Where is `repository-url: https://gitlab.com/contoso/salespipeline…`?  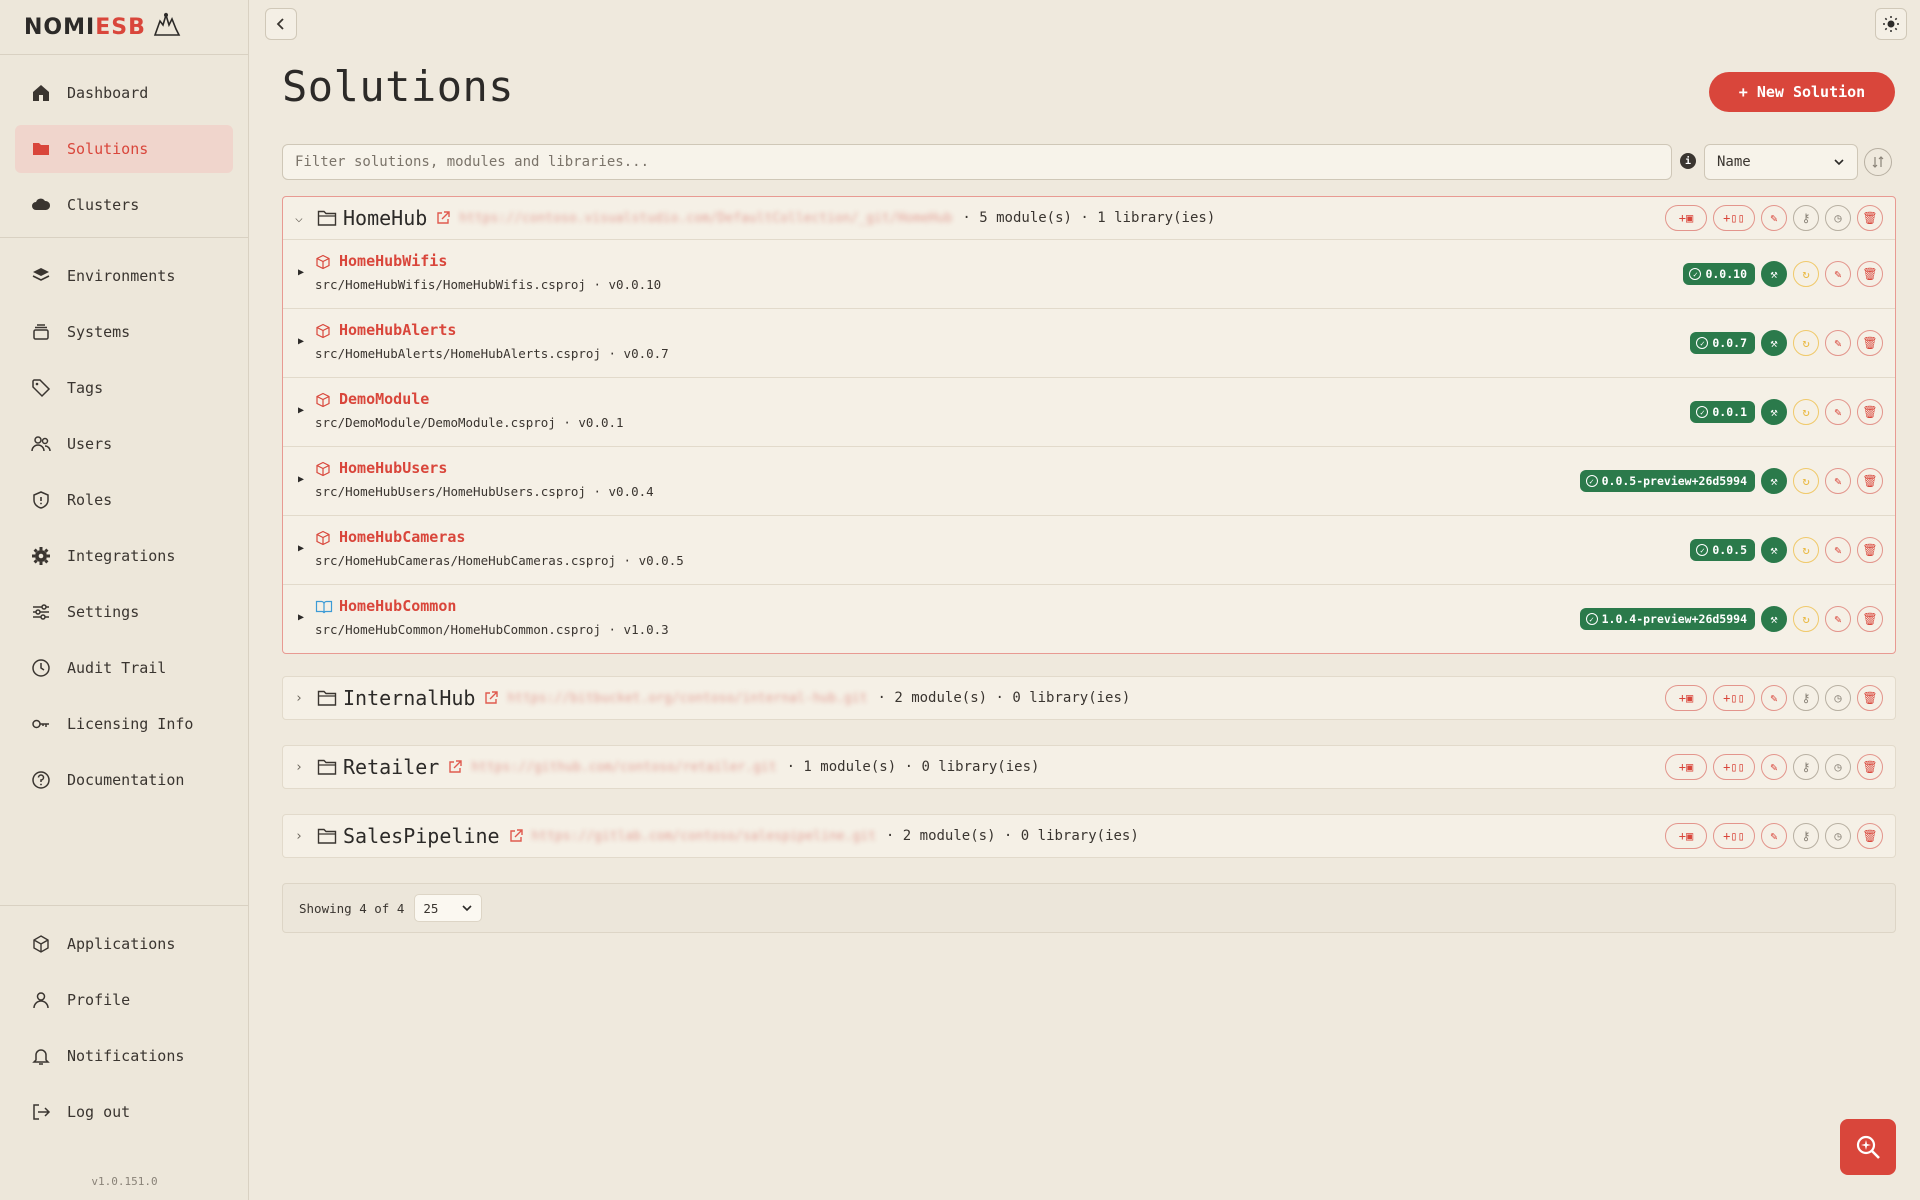
repository-url: https://gitlab.com/contoso/salespipeline… is located at coordinates (704, 836).